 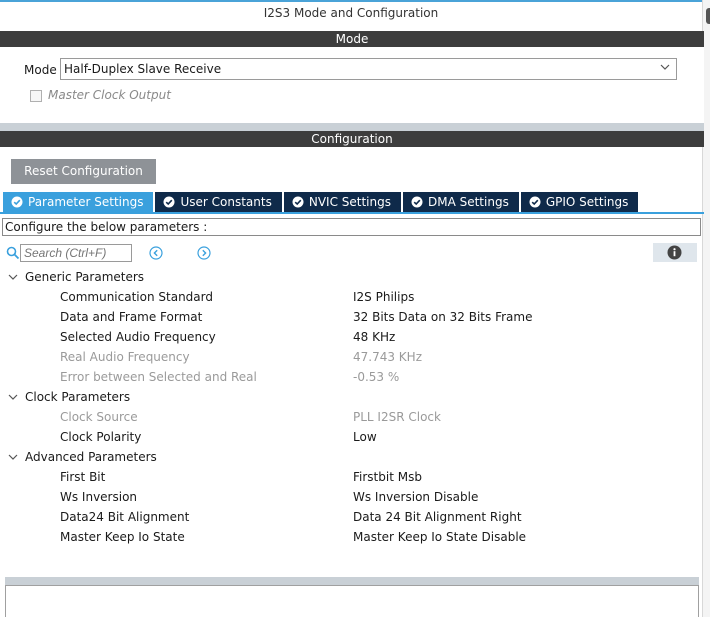 I want to click on info-icon, so click(x=674, y=252).